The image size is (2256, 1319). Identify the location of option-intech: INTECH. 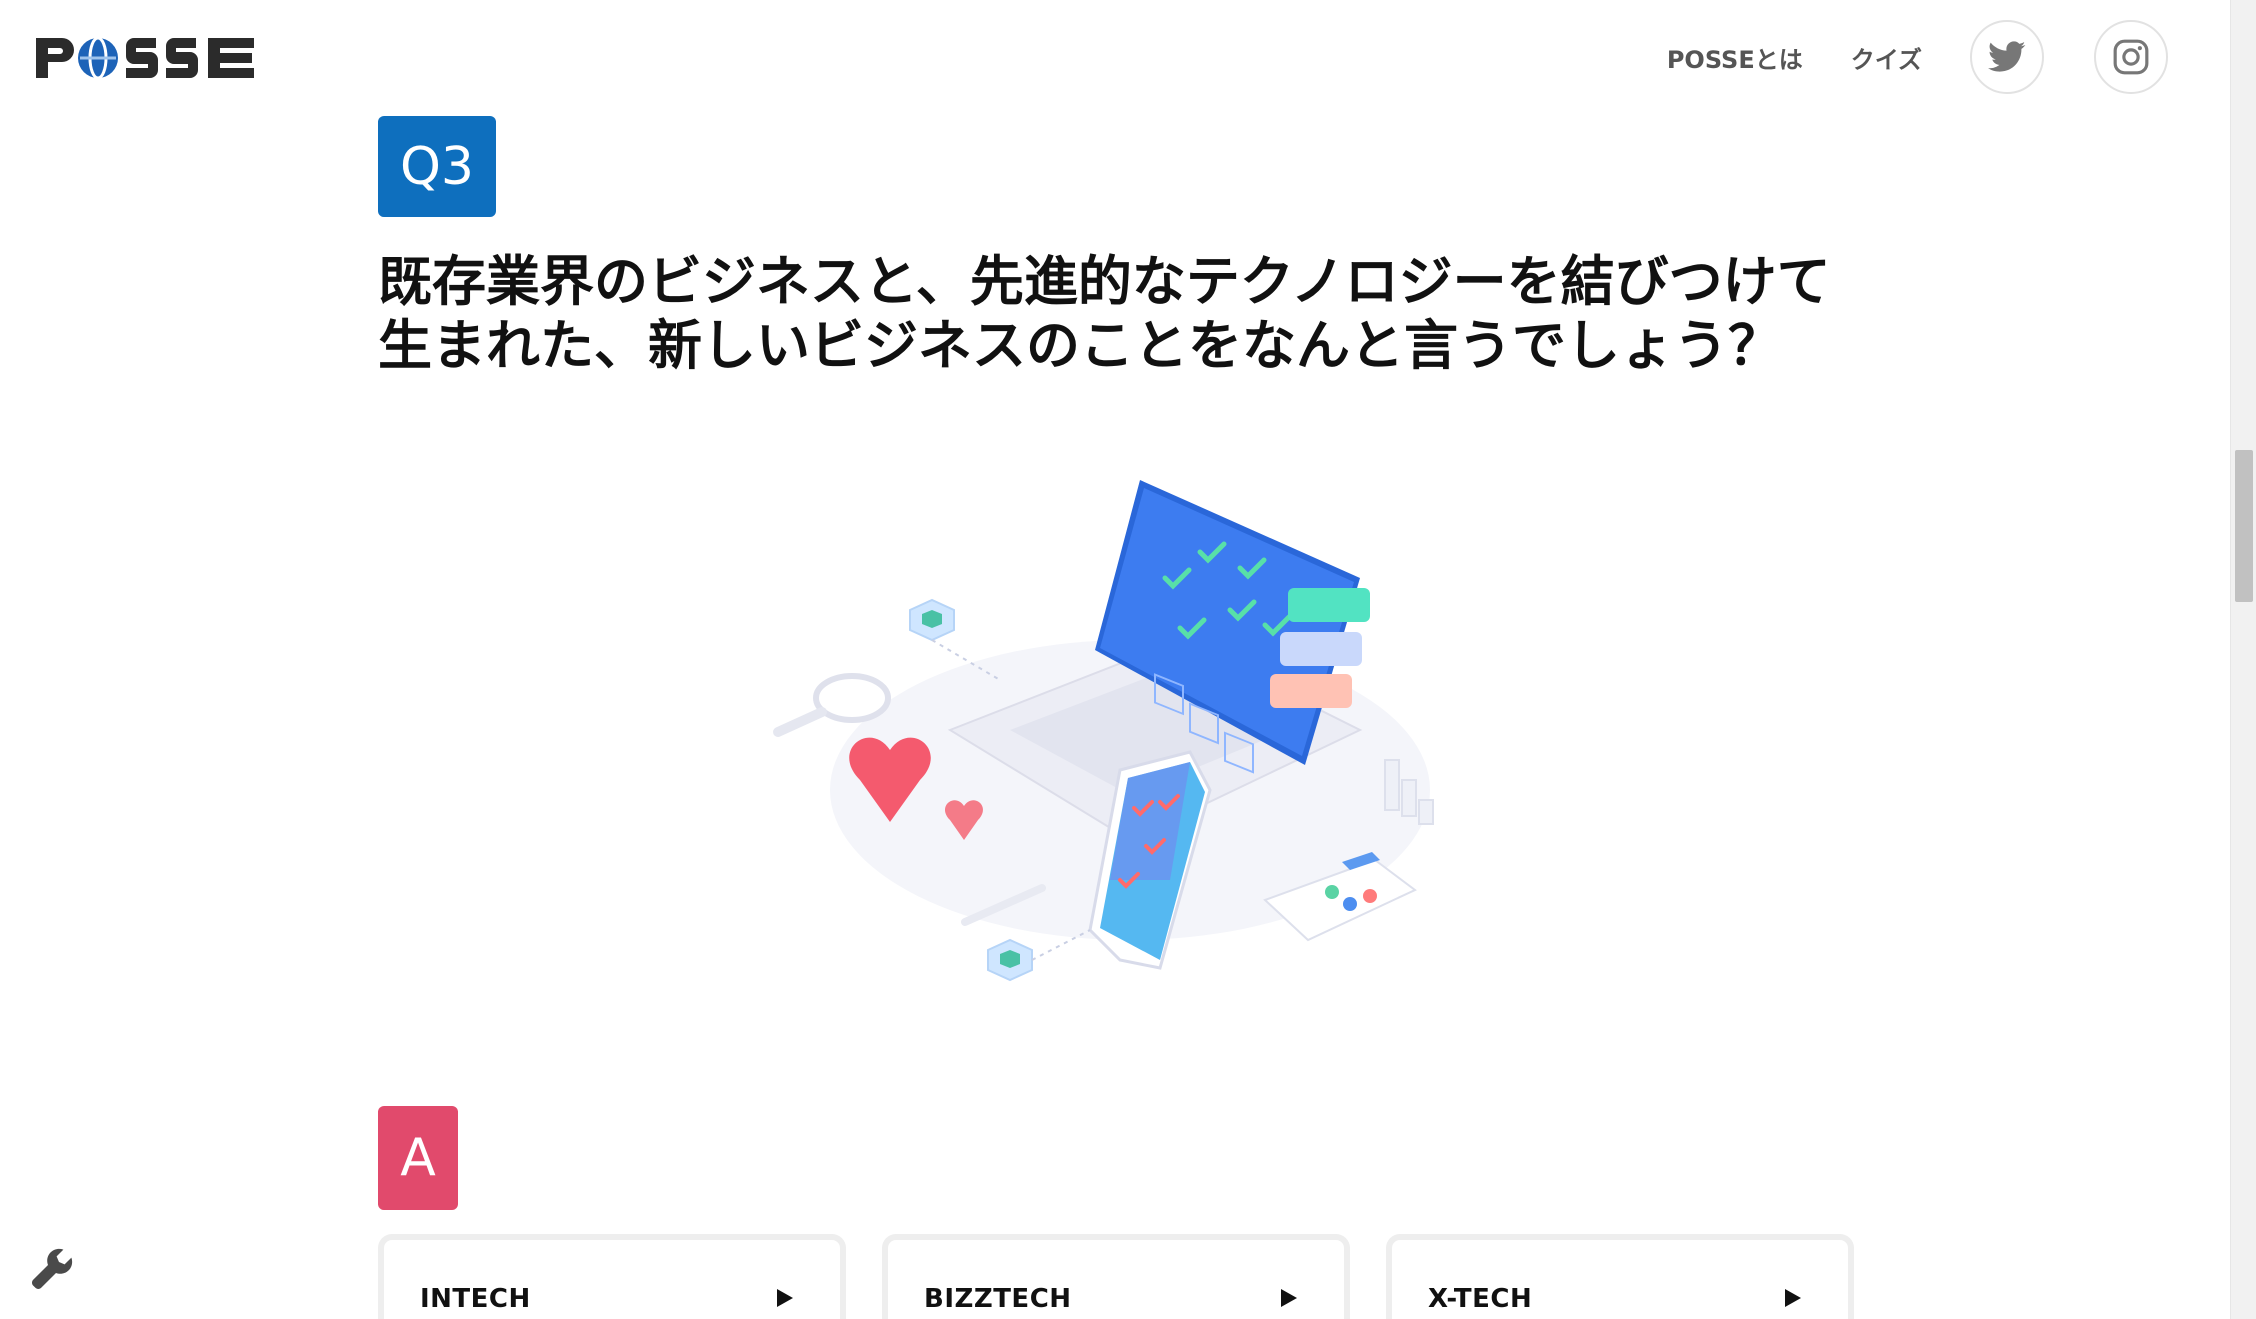
(612, 1276).